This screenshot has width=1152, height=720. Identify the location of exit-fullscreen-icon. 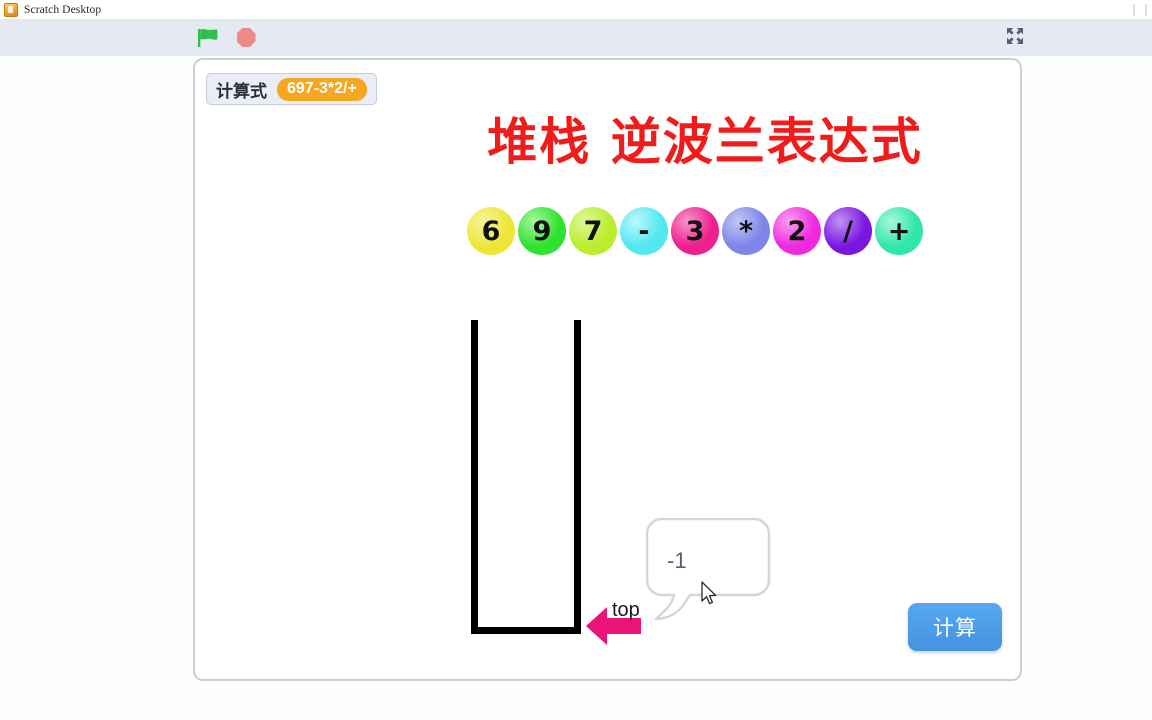
(1015, 38).